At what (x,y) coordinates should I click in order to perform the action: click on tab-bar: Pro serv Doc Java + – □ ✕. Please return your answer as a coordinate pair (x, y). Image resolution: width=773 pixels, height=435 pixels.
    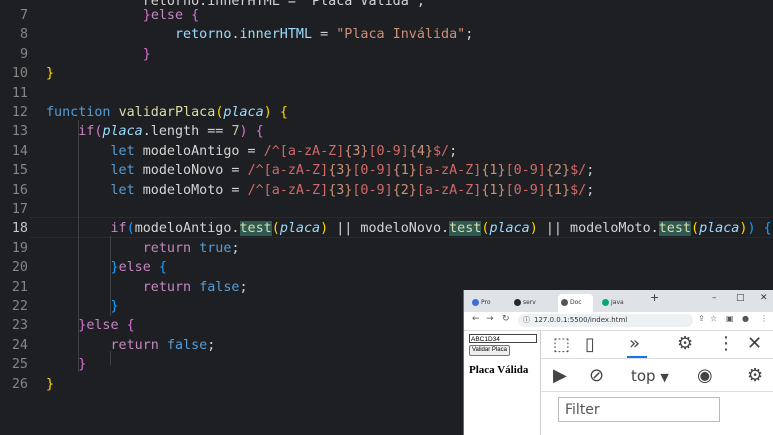
    Looking at the image, I should click on (618, 301).